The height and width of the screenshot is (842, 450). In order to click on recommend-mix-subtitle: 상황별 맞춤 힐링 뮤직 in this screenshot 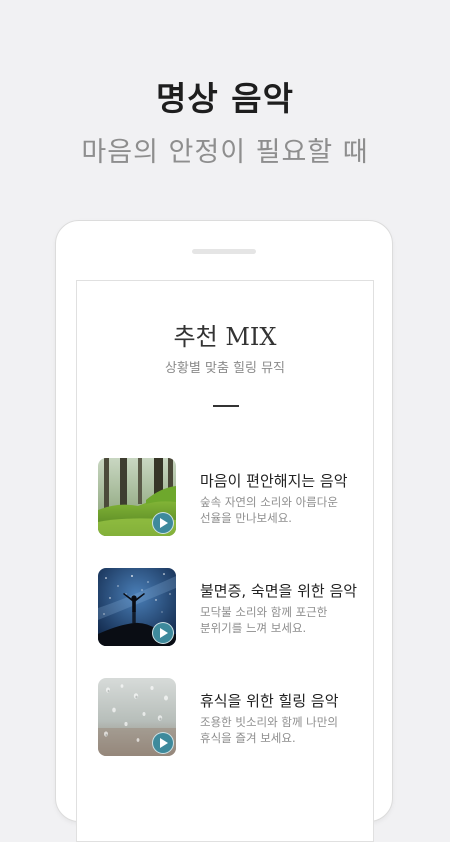, I will do `click(225, 368)`.